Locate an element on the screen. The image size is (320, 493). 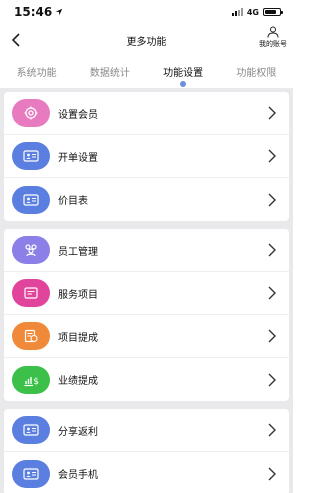
signal-icon is located at coordinates (237, 12).